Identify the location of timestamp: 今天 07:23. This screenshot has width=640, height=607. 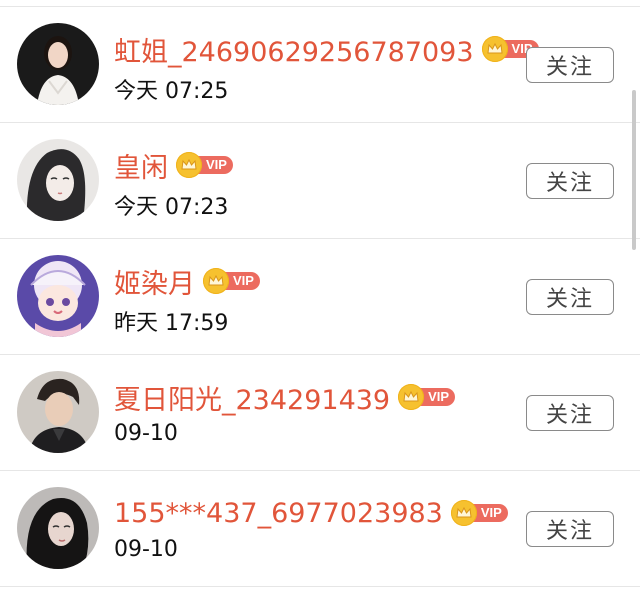
(171, 207).